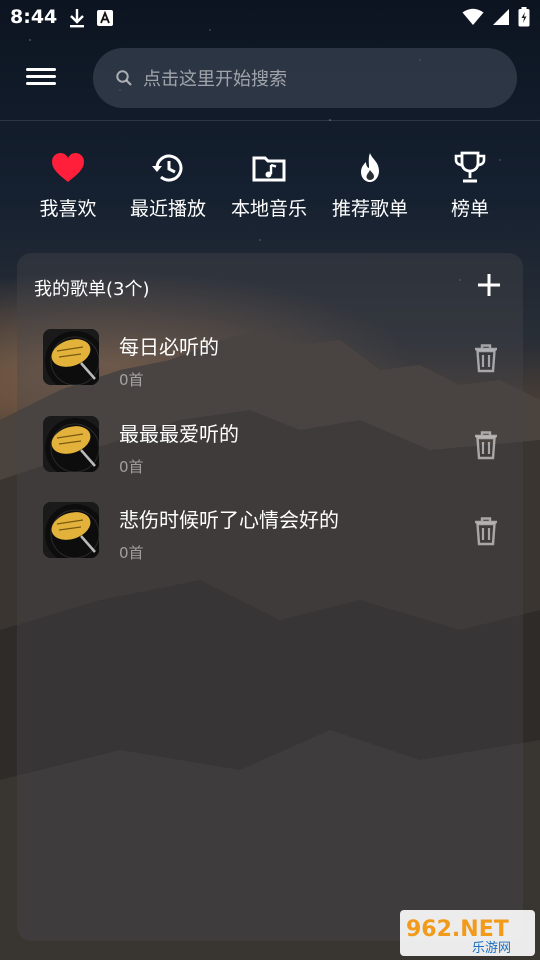  What do you see at coordinates (179, 434) in the screenshot?
I see `playlist-title: 最最最爱听的` at bounding box center [179, 434].